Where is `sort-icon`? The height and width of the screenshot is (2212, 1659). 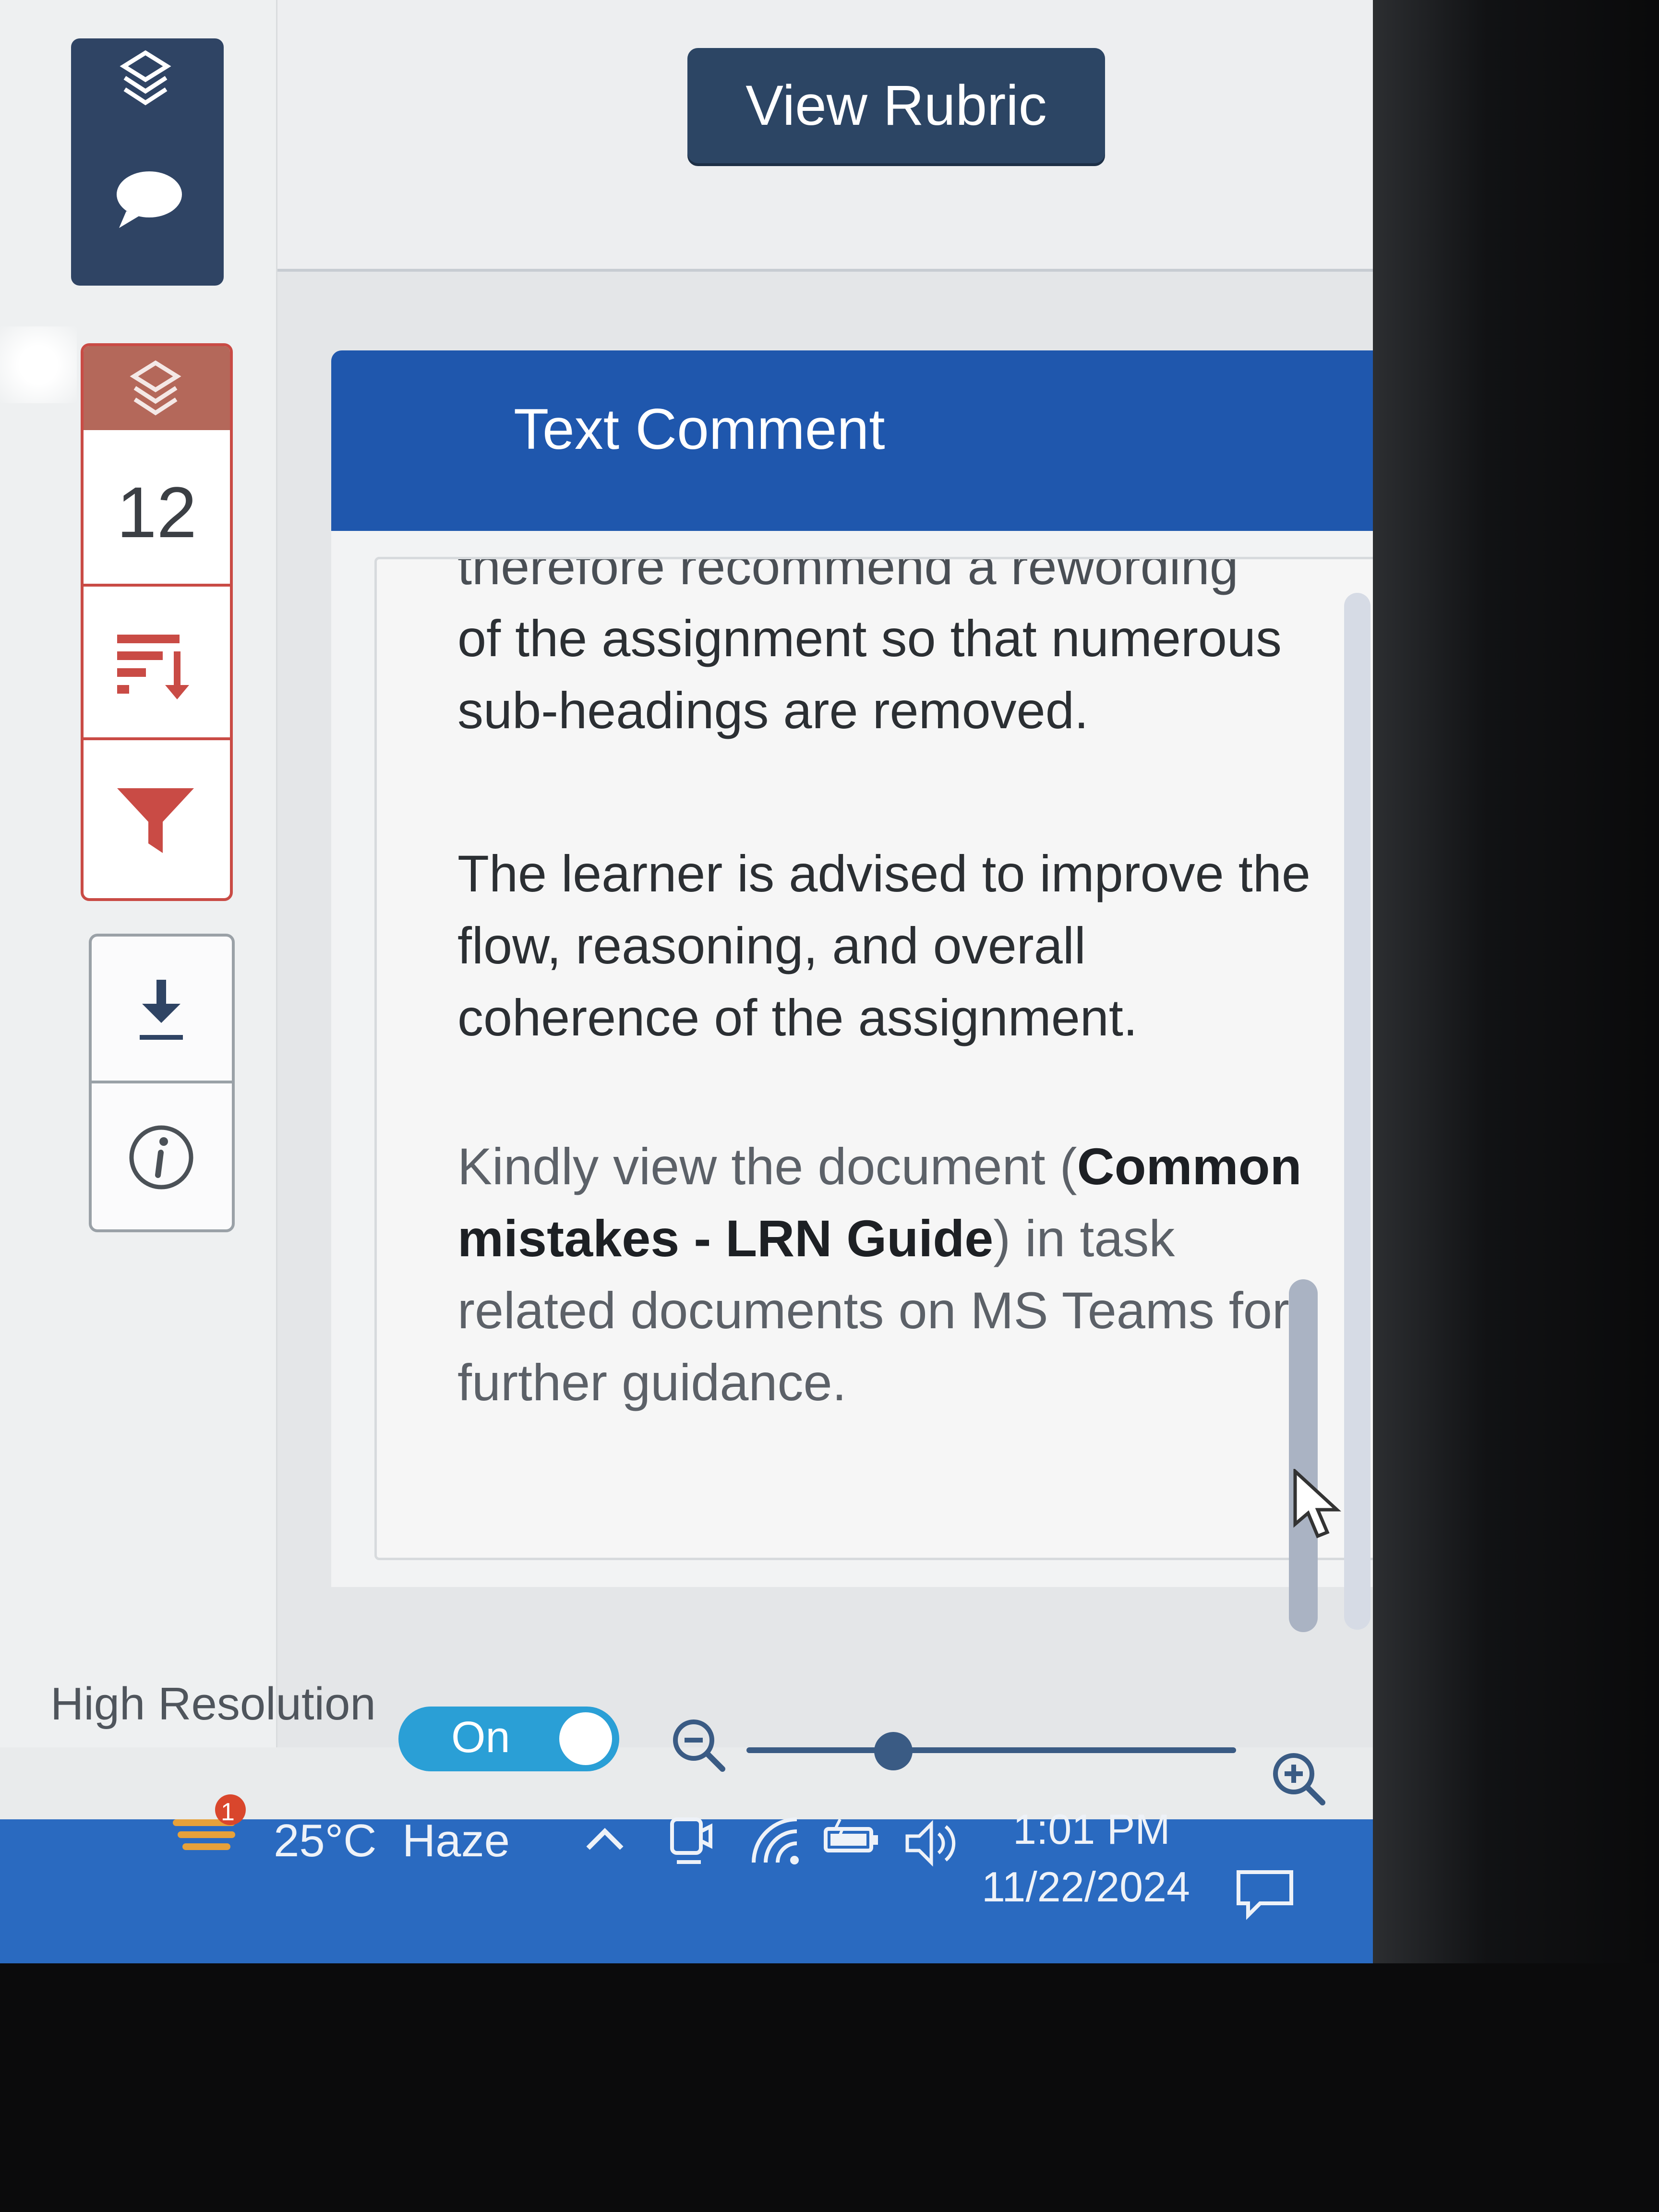
sort-icon is located at coordinates (153, 667).